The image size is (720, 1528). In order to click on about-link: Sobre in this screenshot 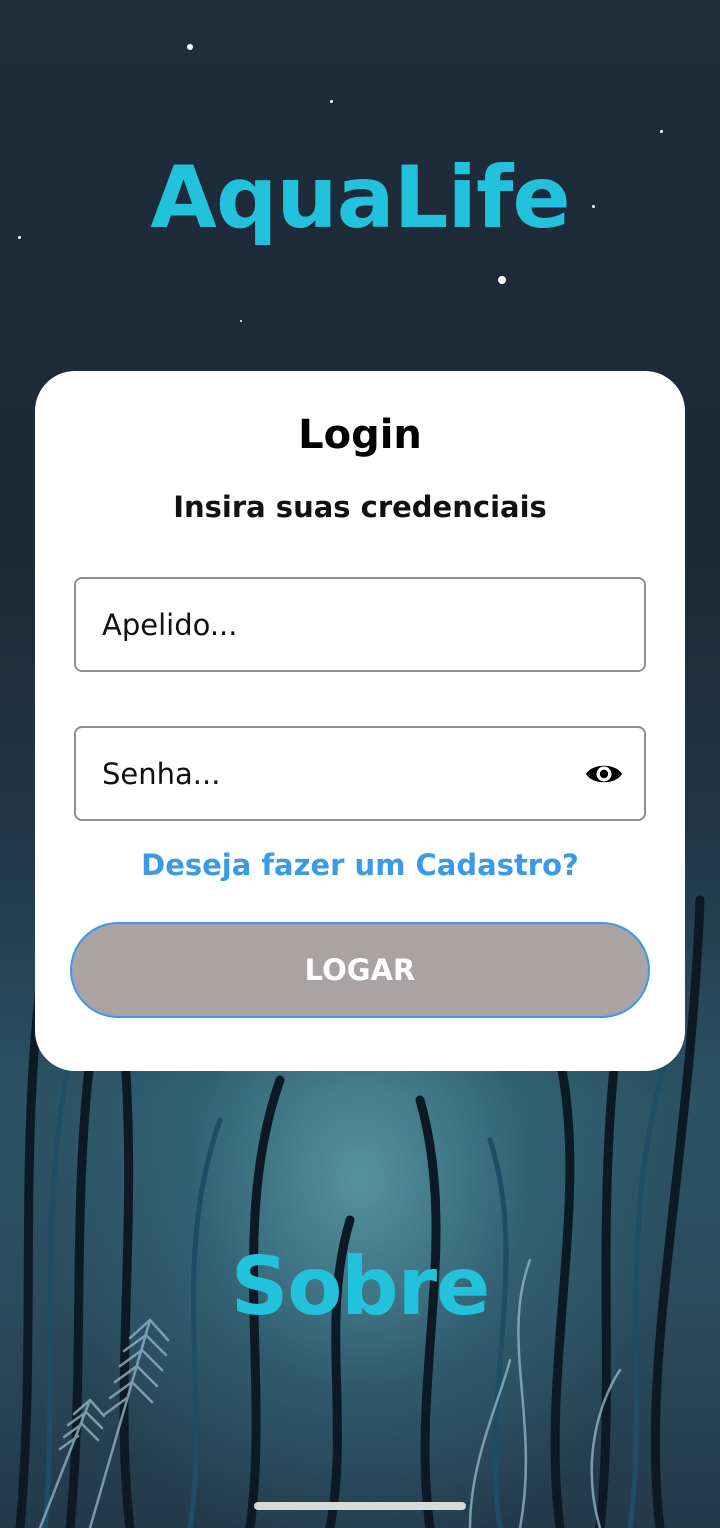, I will do `click(360, 1286)`.